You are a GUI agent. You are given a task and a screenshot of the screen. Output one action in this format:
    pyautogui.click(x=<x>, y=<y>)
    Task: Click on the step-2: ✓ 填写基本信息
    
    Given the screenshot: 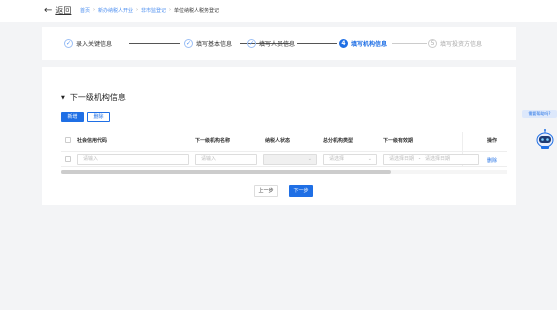 What is the action you would take?
    pyautogui.click(x=208, y=43)
    